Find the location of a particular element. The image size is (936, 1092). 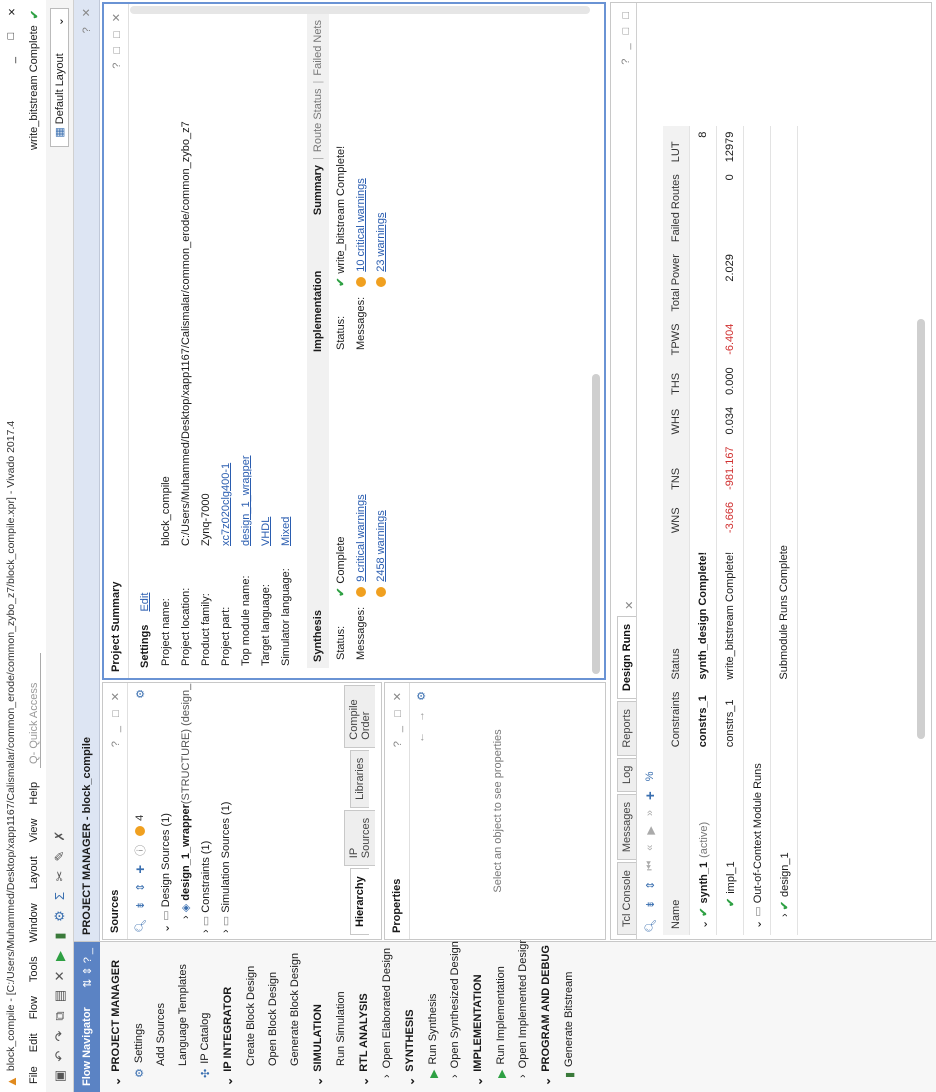

settings-icon: ⚙ is located at coordinates (60, 916).